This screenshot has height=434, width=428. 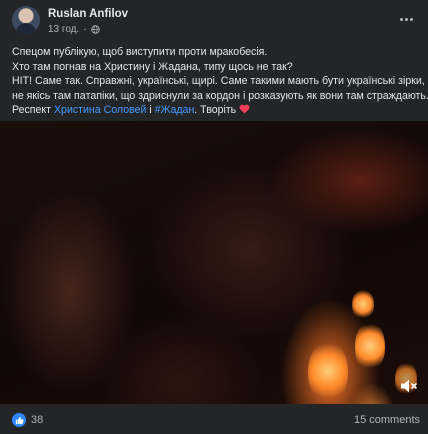 What do you see at coordinates (26, 20) in the screenshot?
I see `avatar` at bounding box center [26, 20].